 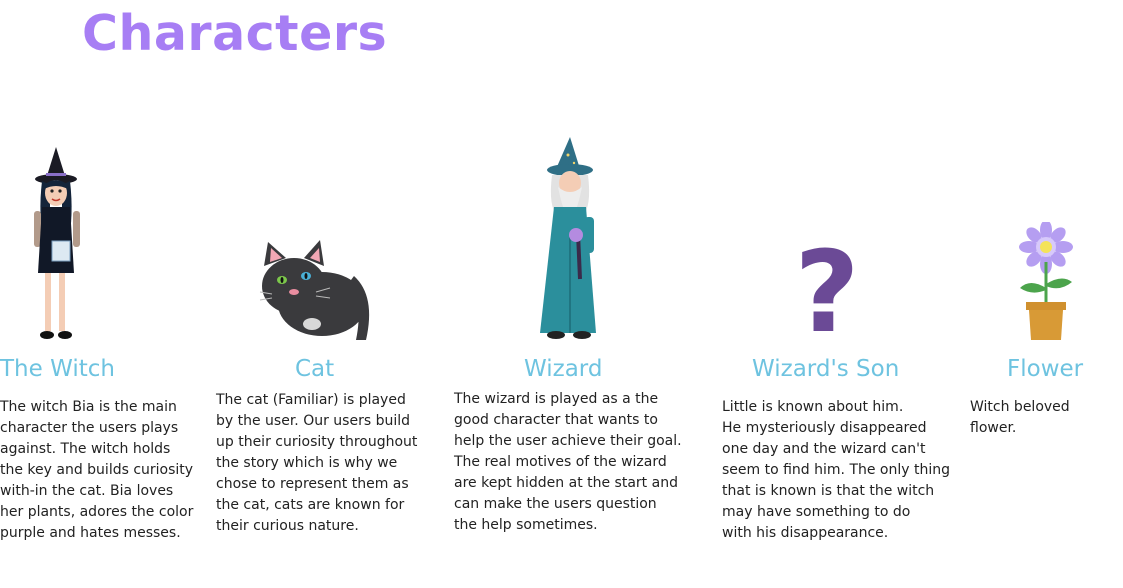 What do you see at coordinates (568, 238) in the screenshot?
I see `wizard-illustration` at bounding box center [568, 238].